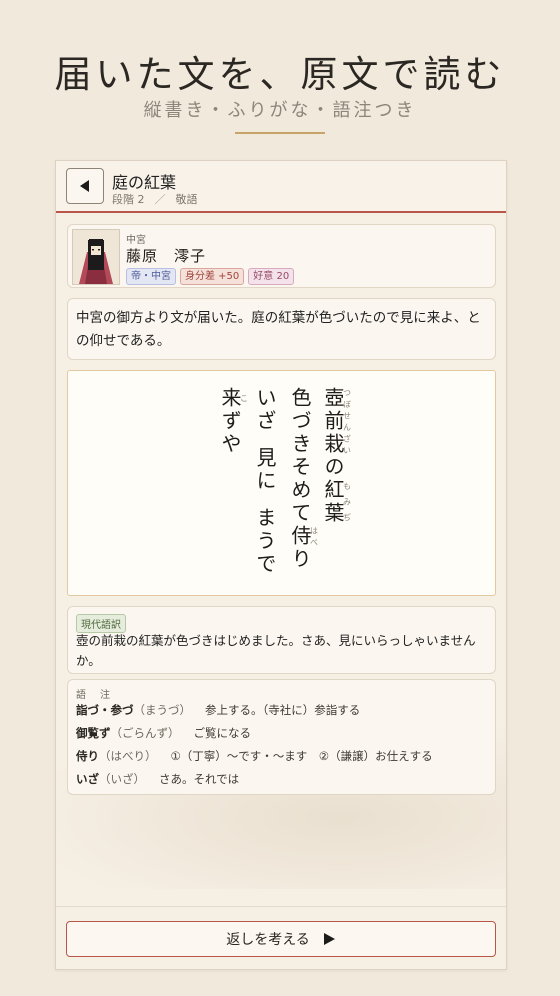  I want to click on glossary-heading: 語 注, so click(94, 695).